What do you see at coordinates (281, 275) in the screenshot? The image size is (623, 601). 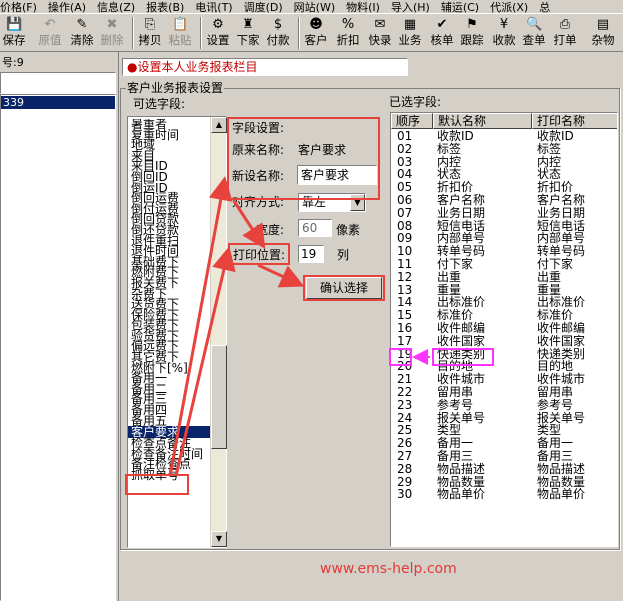 I see `arrow-to-confirm` at bounding box center [281, 275].